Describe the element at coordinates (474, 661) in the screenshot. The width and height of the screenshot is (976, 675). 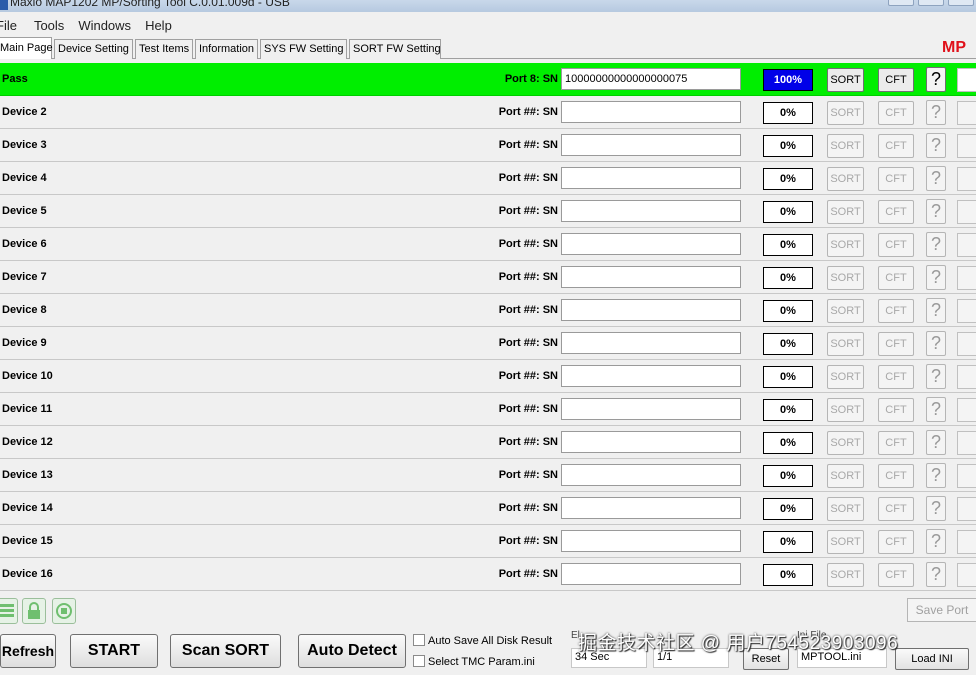
I see `select-tmc-checkbox: Select TMC Param.ini` at that location.